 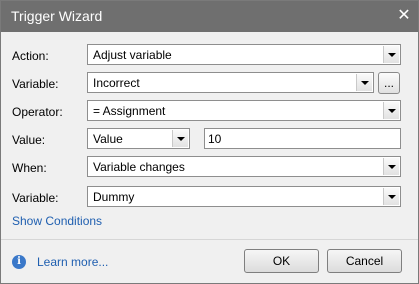 What do you see at coordinates (404, 16) in the screenshot?
I see `close-icon: ✕` at bounding box center [404, 16].